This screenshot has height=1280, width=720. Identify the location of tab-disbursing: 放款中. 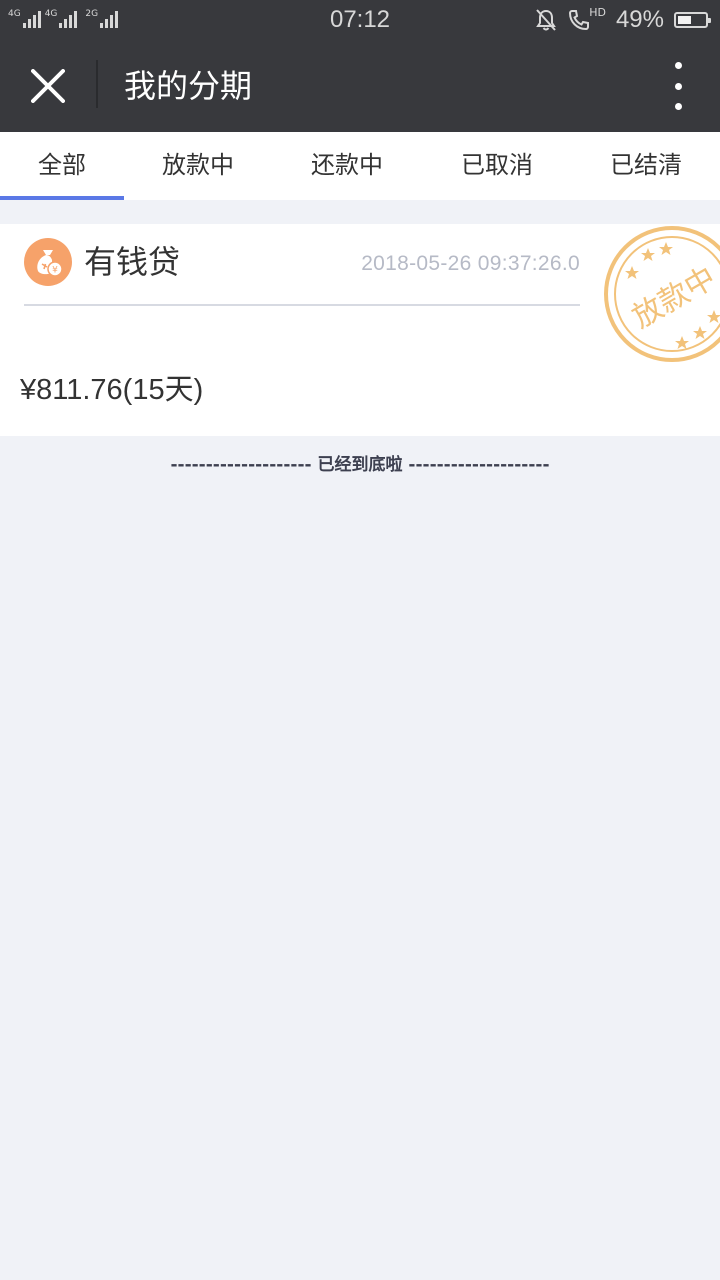
(198, 166).